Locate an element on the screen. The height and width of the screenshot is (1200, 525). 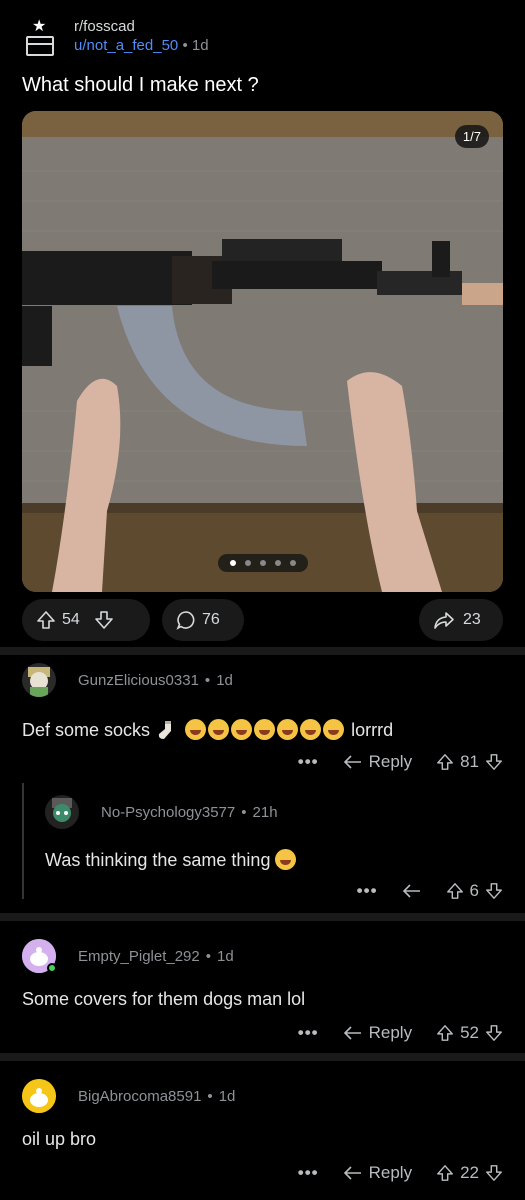
comment-vote: 52 is located at coordinates (469, 1033).